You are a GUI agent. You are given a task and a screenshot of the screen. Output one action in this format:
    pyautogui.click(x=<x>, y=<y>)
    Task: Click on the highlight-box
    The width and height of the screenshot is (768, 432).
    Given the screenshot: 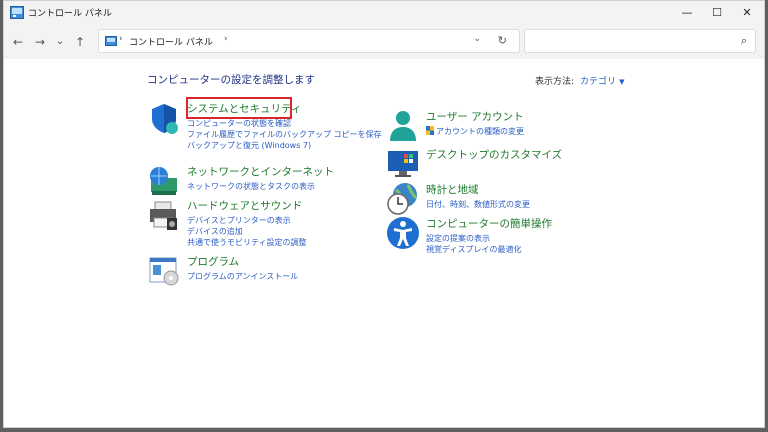 What is the action you would take?
    pyautogui.click(x=239, y=108)
    